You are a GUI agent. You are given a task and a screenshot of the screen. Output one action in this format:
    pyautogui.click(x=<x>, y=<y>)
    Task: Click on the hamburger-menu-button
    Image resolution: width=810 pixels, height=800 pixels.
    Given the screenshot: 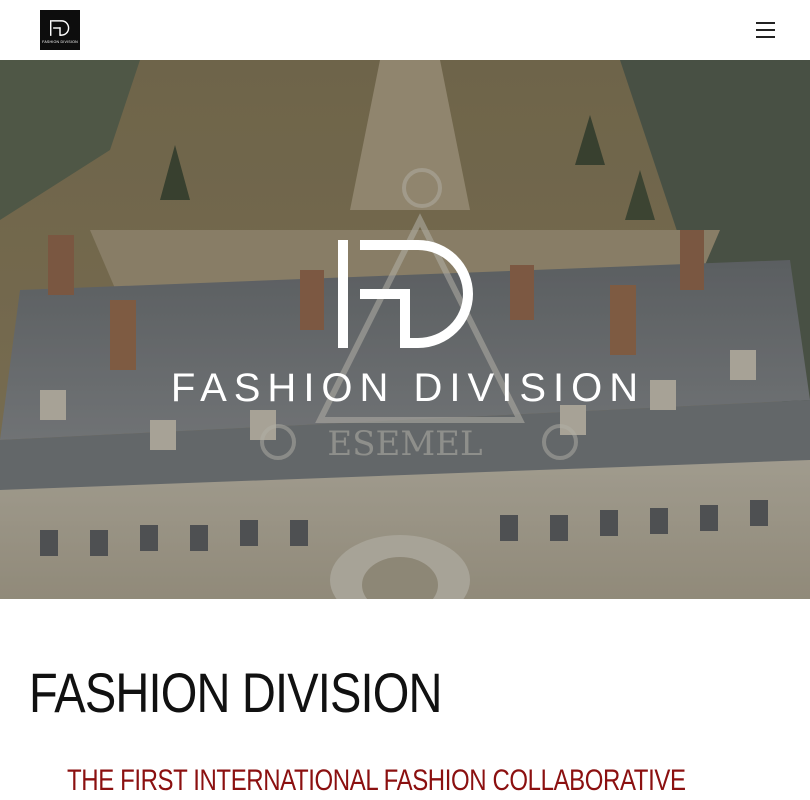 What is the action you would take?
    pyautogui.click(x=765, y=30)
    